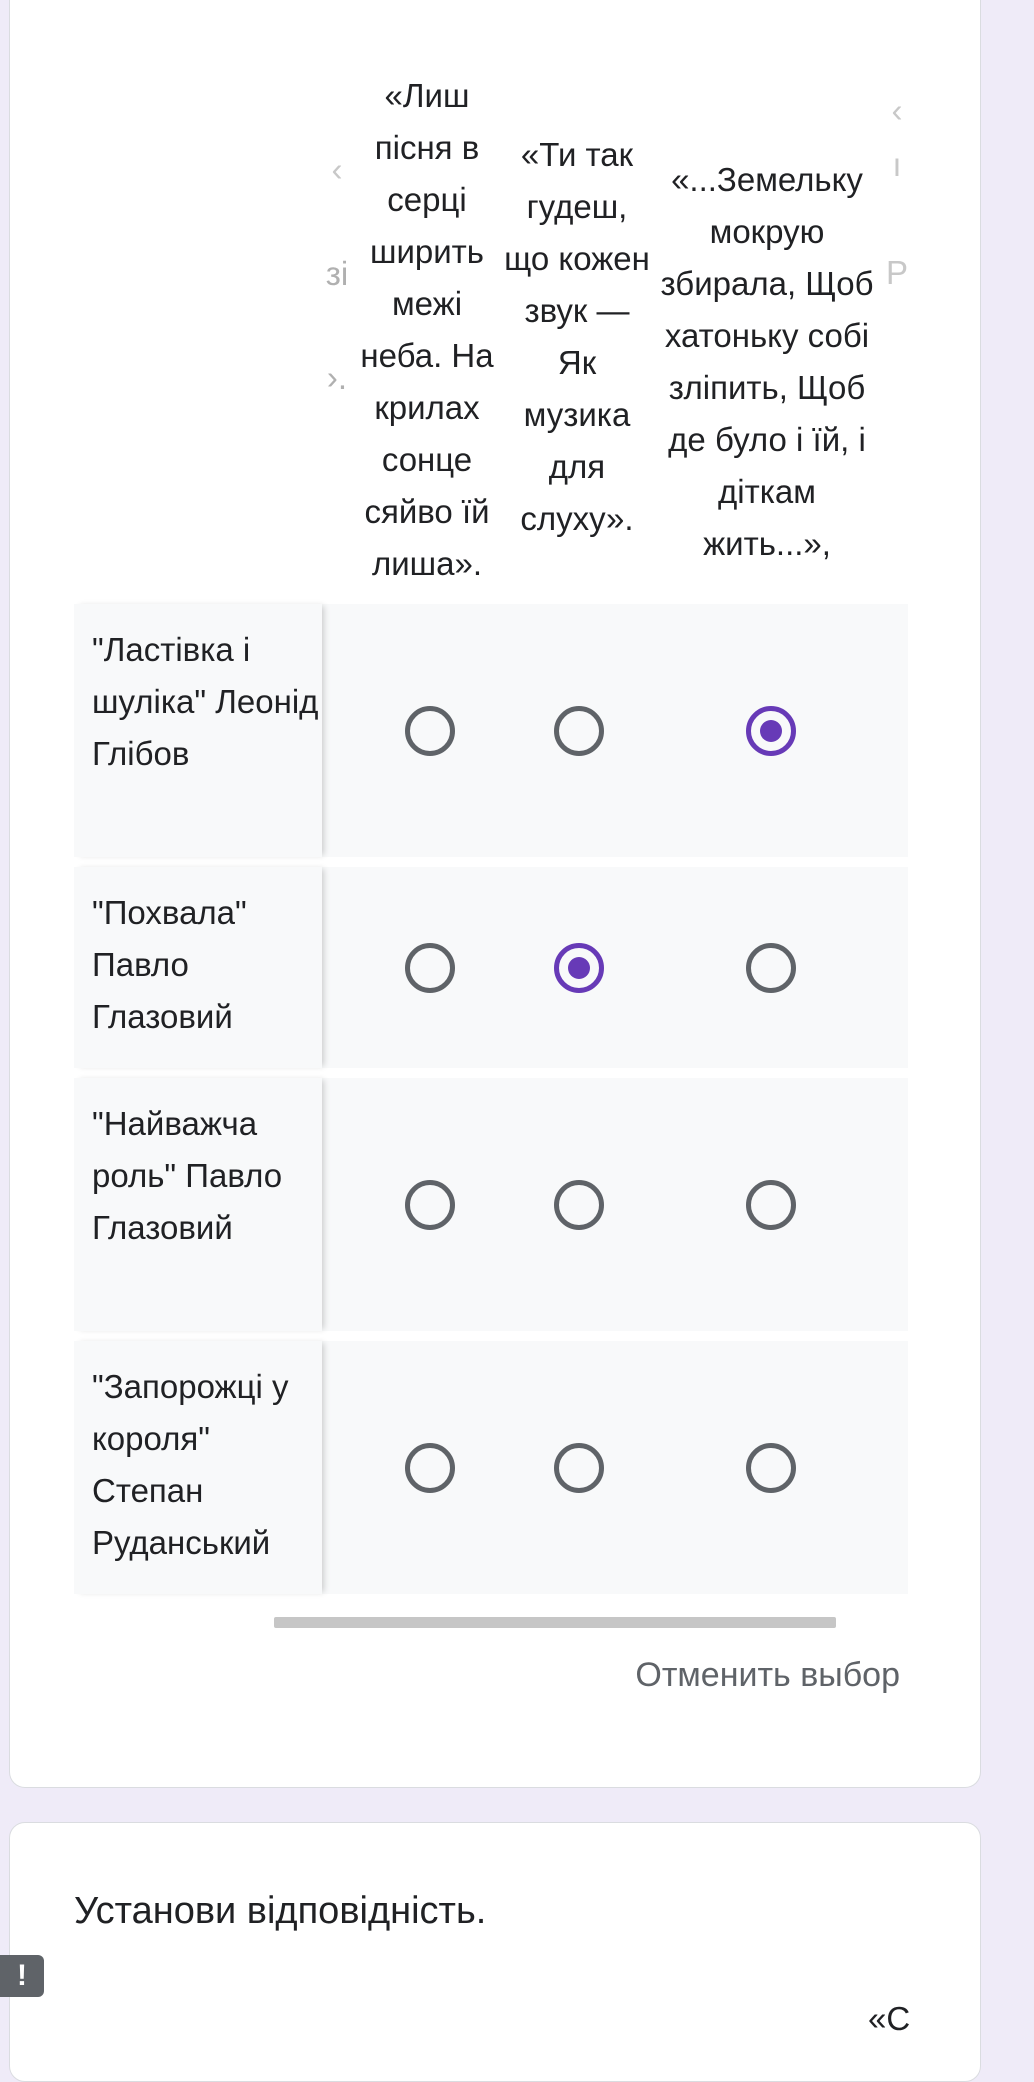 The image size is (1034, 2082). I want to click on question-title: Установи відповідність., so click(280, 1911).